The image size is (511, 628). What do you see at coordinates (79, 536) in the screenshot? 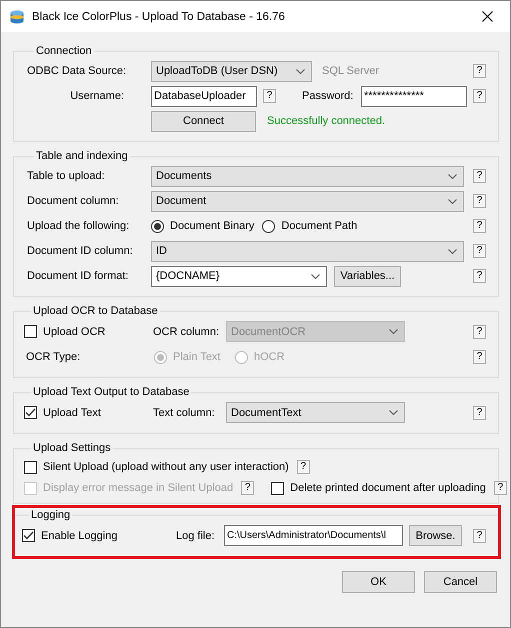
I see `checkbox-label: Enable Logging` at bounding box center [79, 536].